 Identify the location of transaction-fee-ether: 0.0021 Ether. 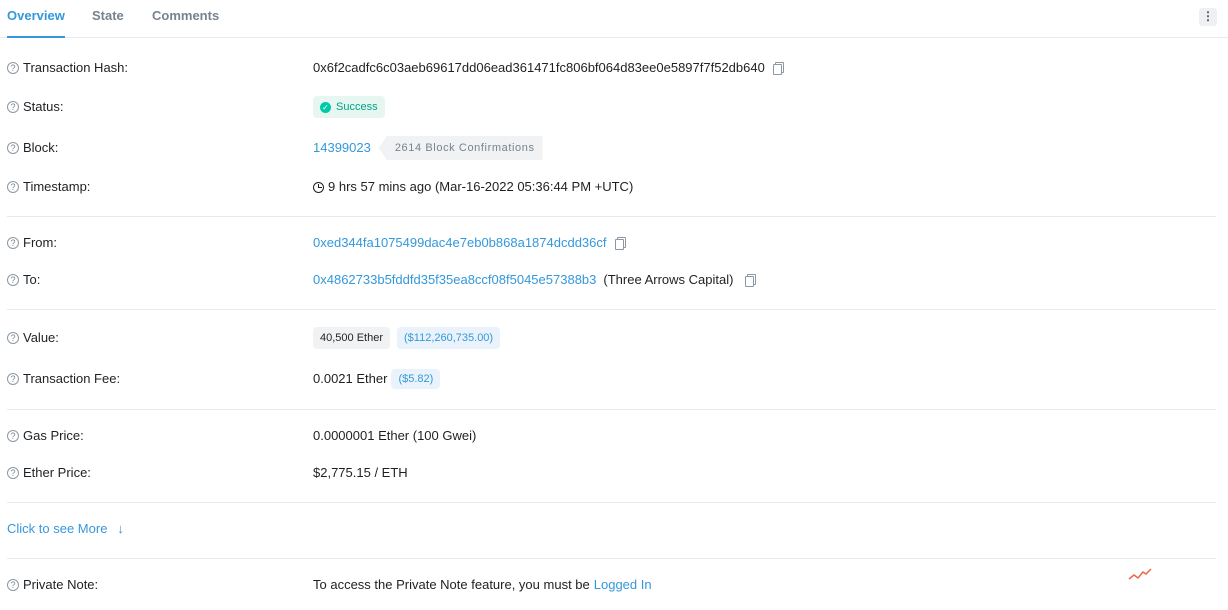
(350, 378).